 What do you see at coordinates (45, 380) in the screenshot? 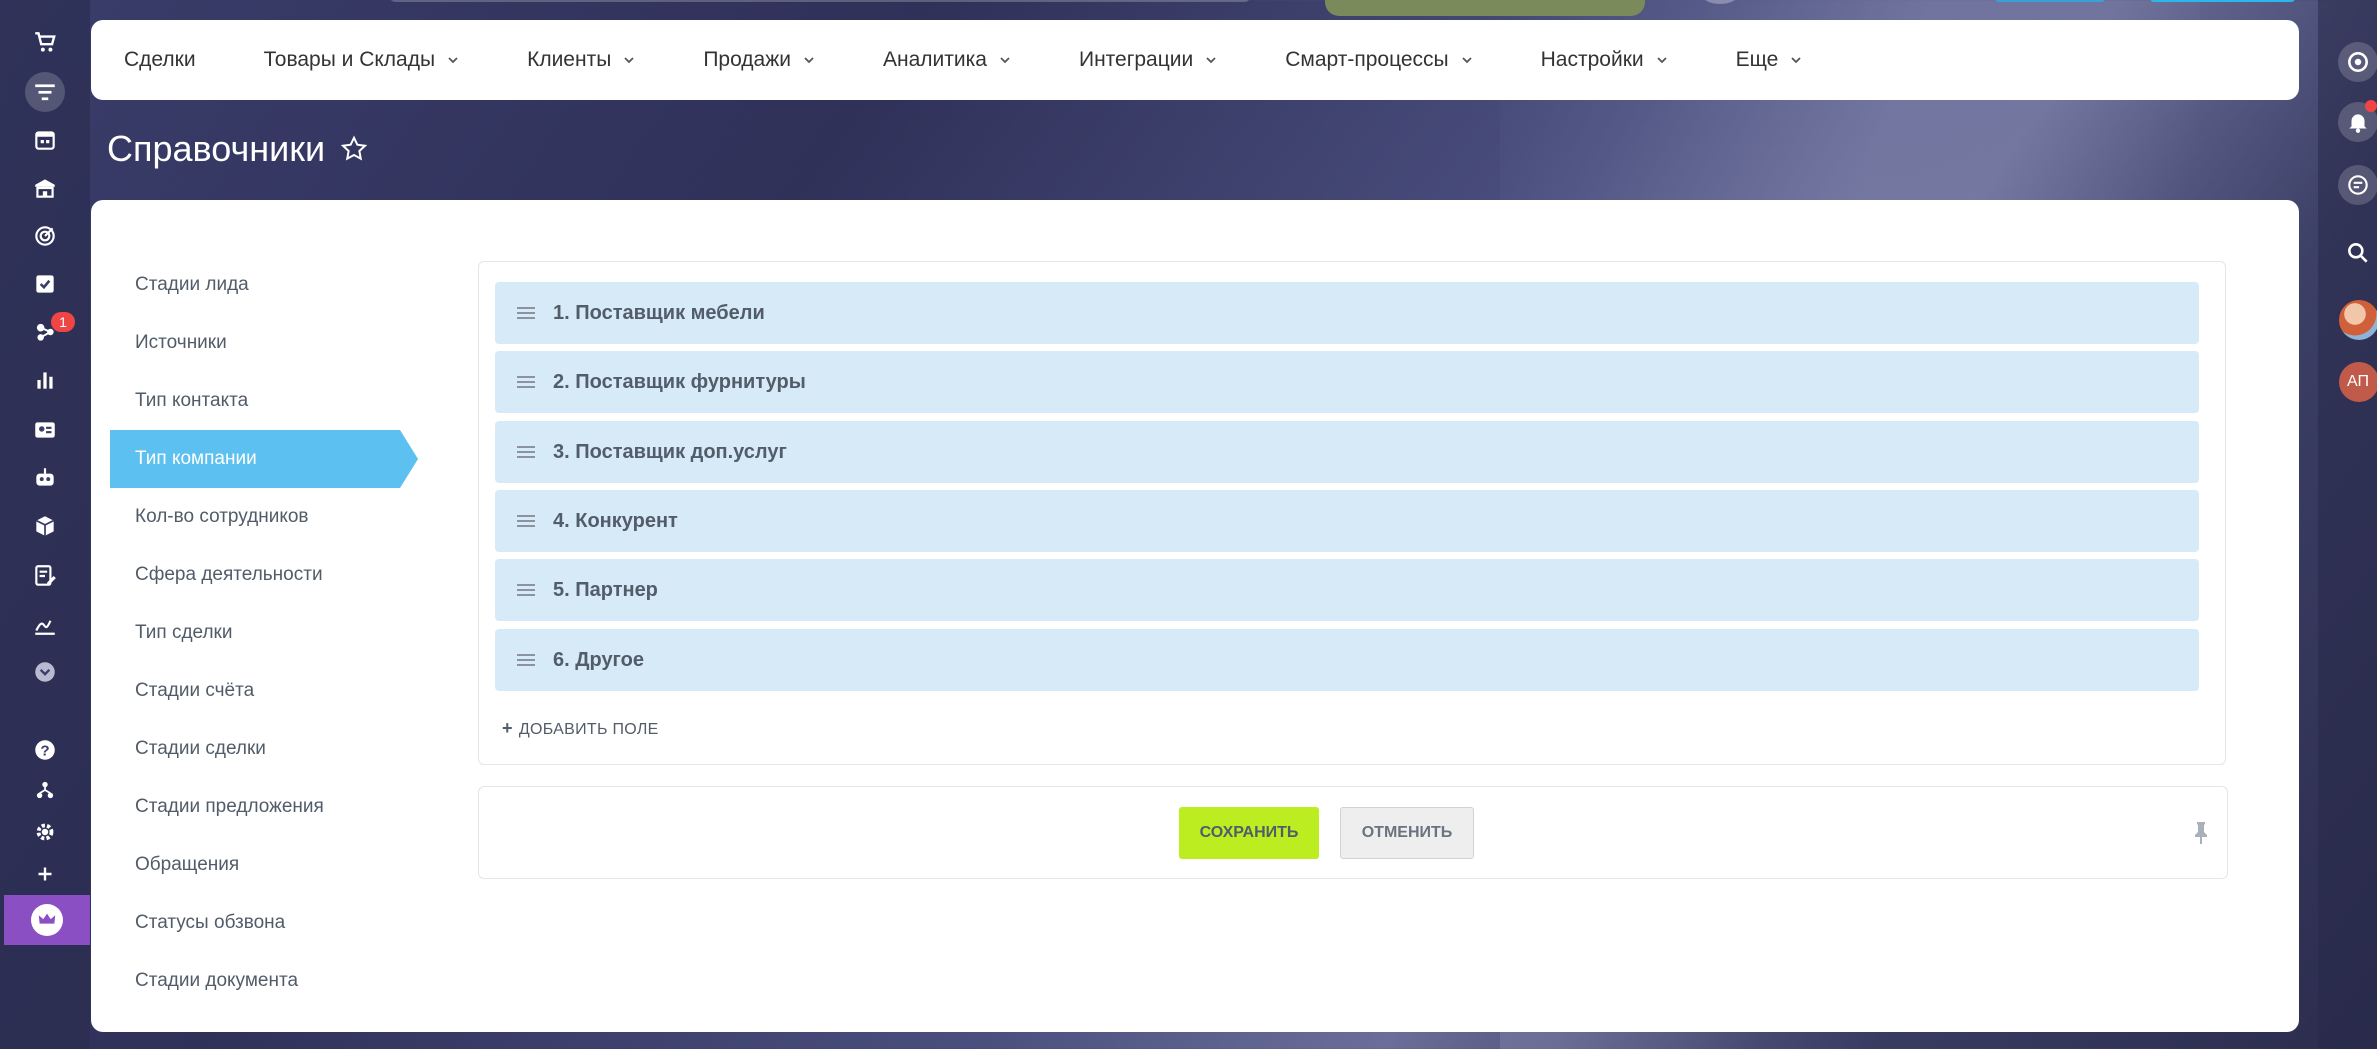
I see `bar-chart-icon` at bounding box center [45, 380].